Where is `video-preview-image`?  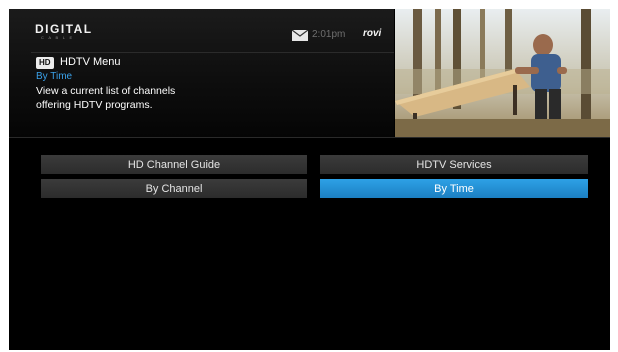
video-preview-image is located at coordinates (502, 73).